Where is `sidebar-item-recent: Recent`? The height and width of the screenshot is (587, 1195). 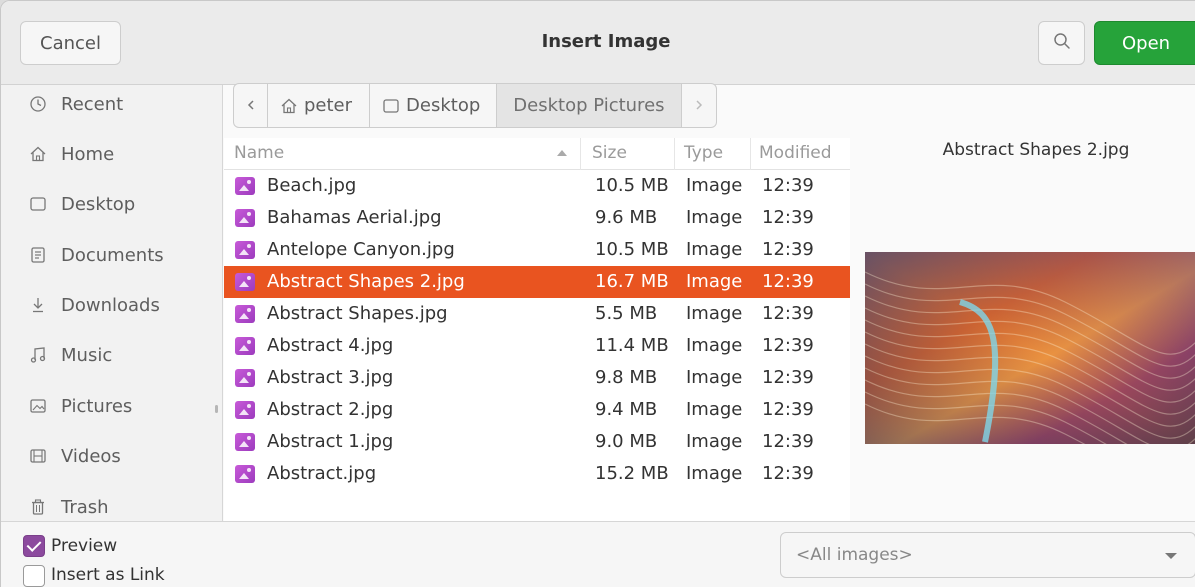
sidebar-item-recent: Recent is located at coordinates (112, 104).